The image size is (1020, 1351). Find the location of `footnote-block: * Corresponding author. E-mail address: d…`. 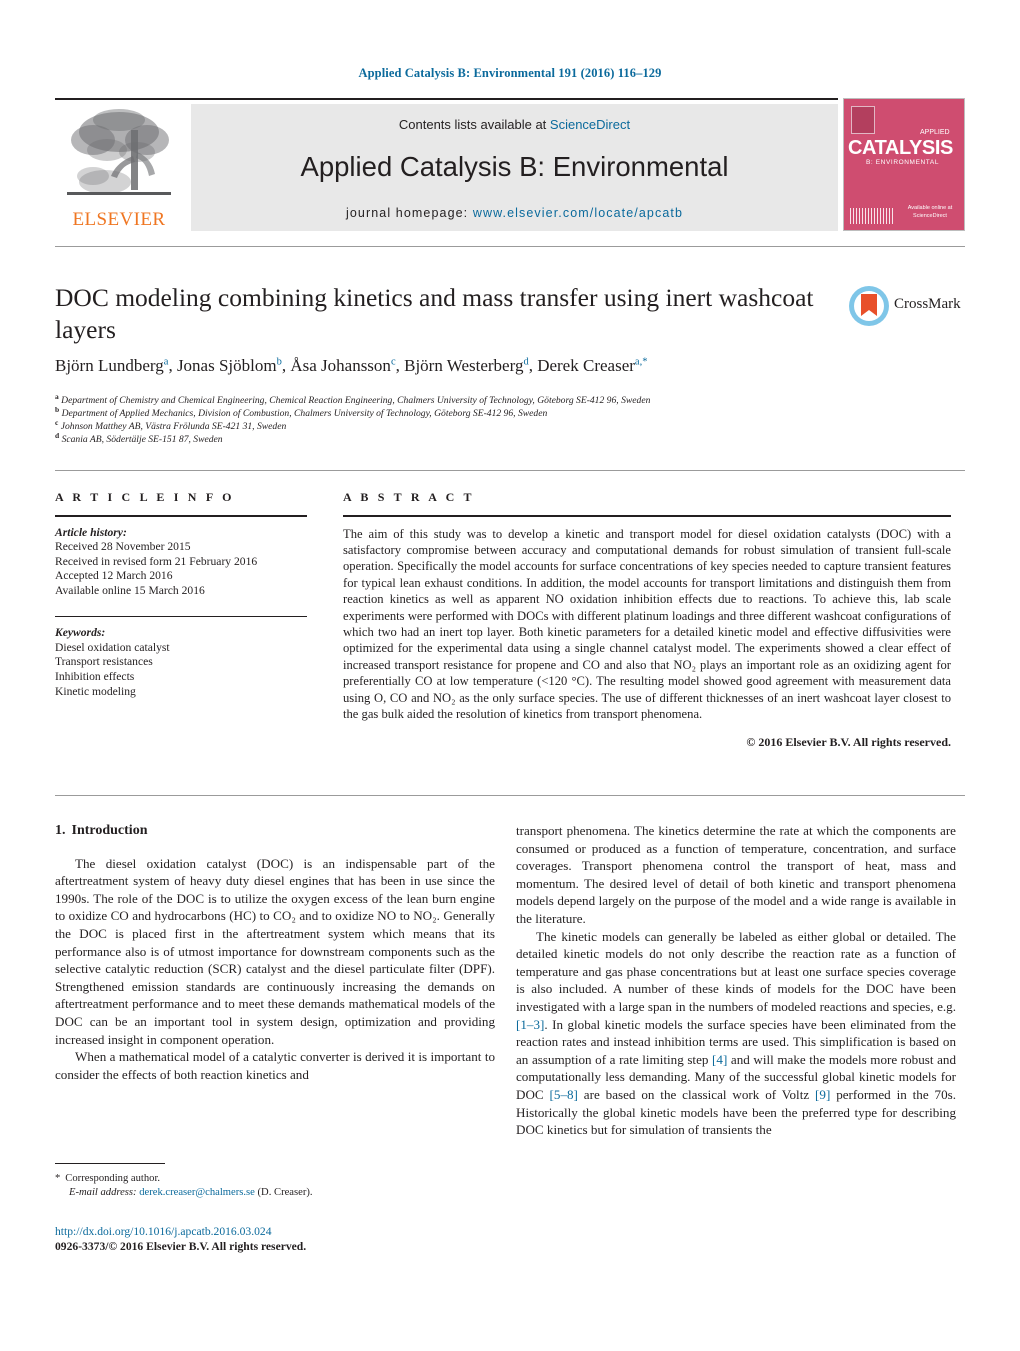

footnote-block: * Corresponding author. E-mail address: d… is located at coordinates (275, 1186).